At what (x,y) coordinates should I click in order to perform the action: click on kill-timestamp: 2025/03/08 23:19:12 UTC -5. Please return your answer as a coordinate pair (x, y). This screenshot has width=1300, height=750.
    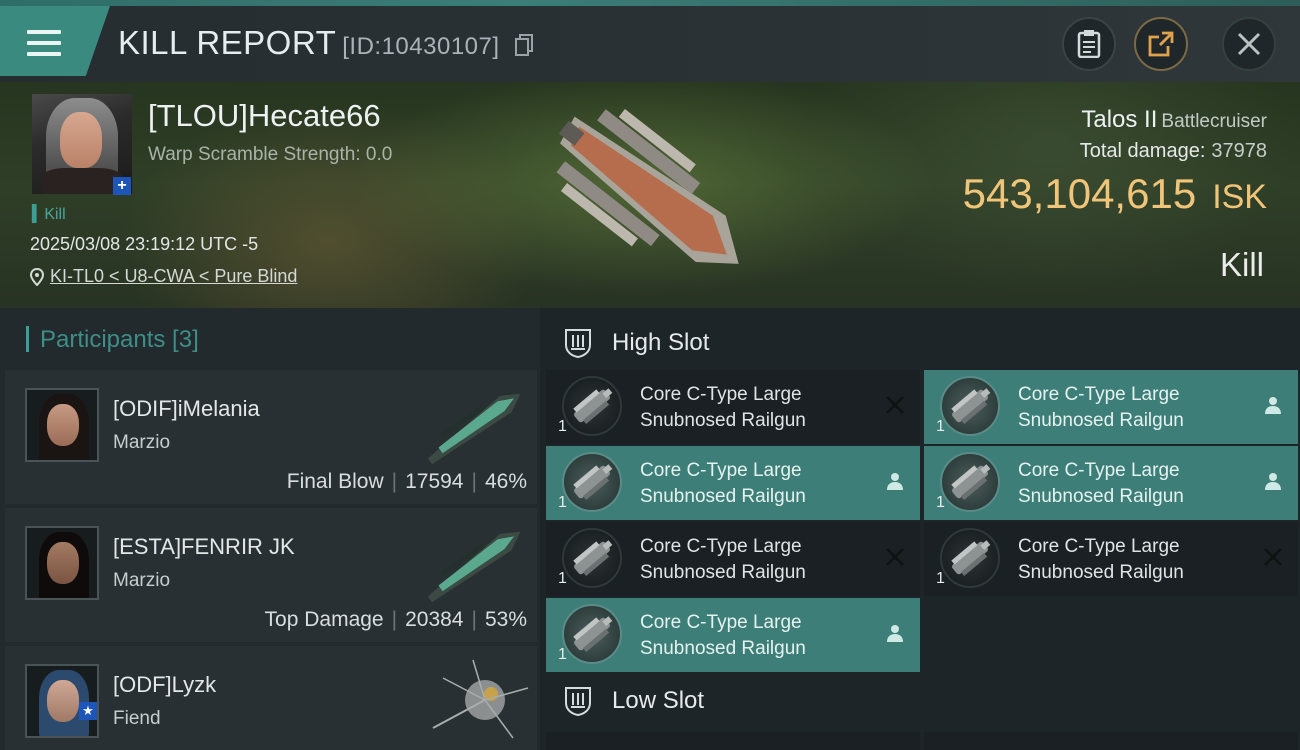
    Looking at the image, I should click on (144, 244).